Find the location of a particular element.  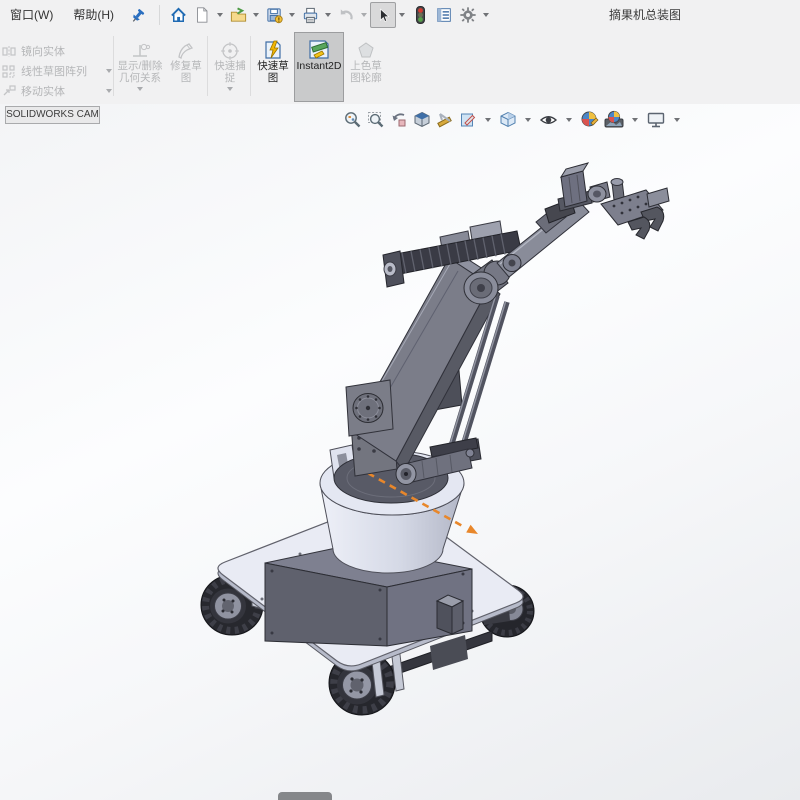

quick-snaps-icon is located at coordinates (230, 48).